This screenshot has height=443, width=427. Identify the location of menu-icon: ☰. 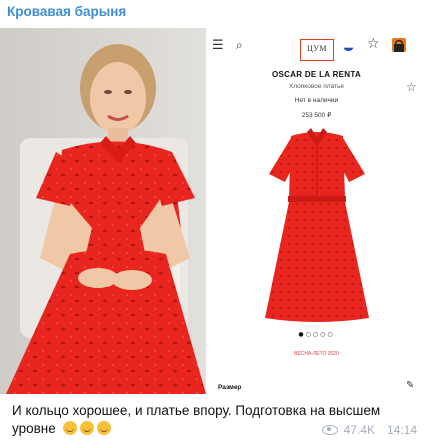
(218, 45).